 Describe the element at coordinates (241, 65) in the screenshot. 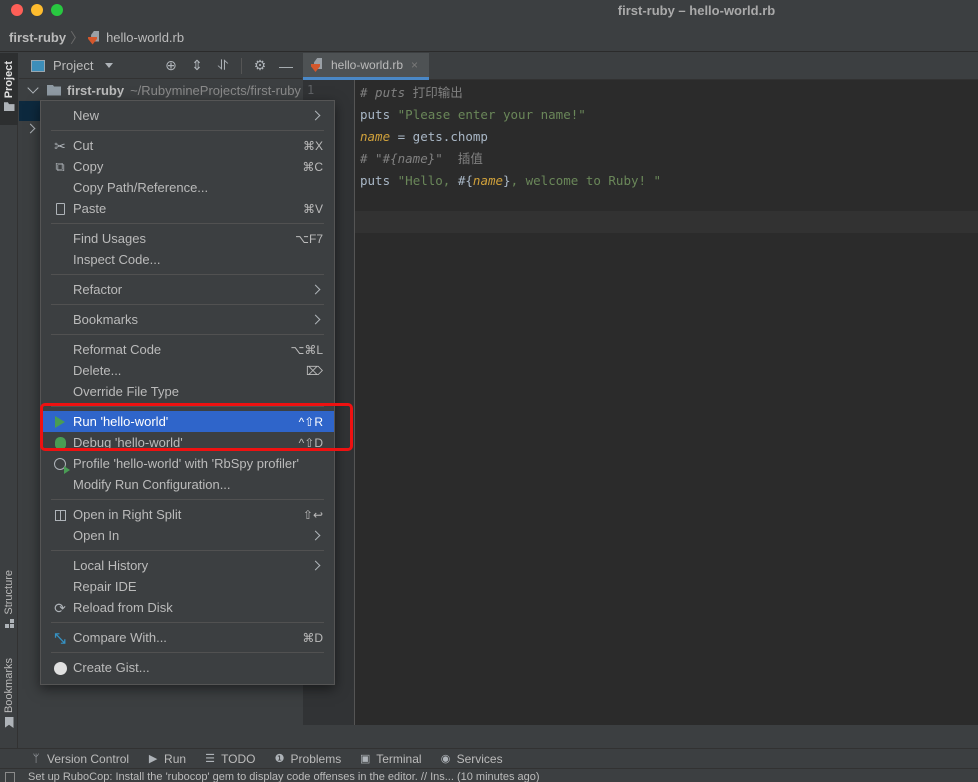

I see `toolbar-separator` at that location.